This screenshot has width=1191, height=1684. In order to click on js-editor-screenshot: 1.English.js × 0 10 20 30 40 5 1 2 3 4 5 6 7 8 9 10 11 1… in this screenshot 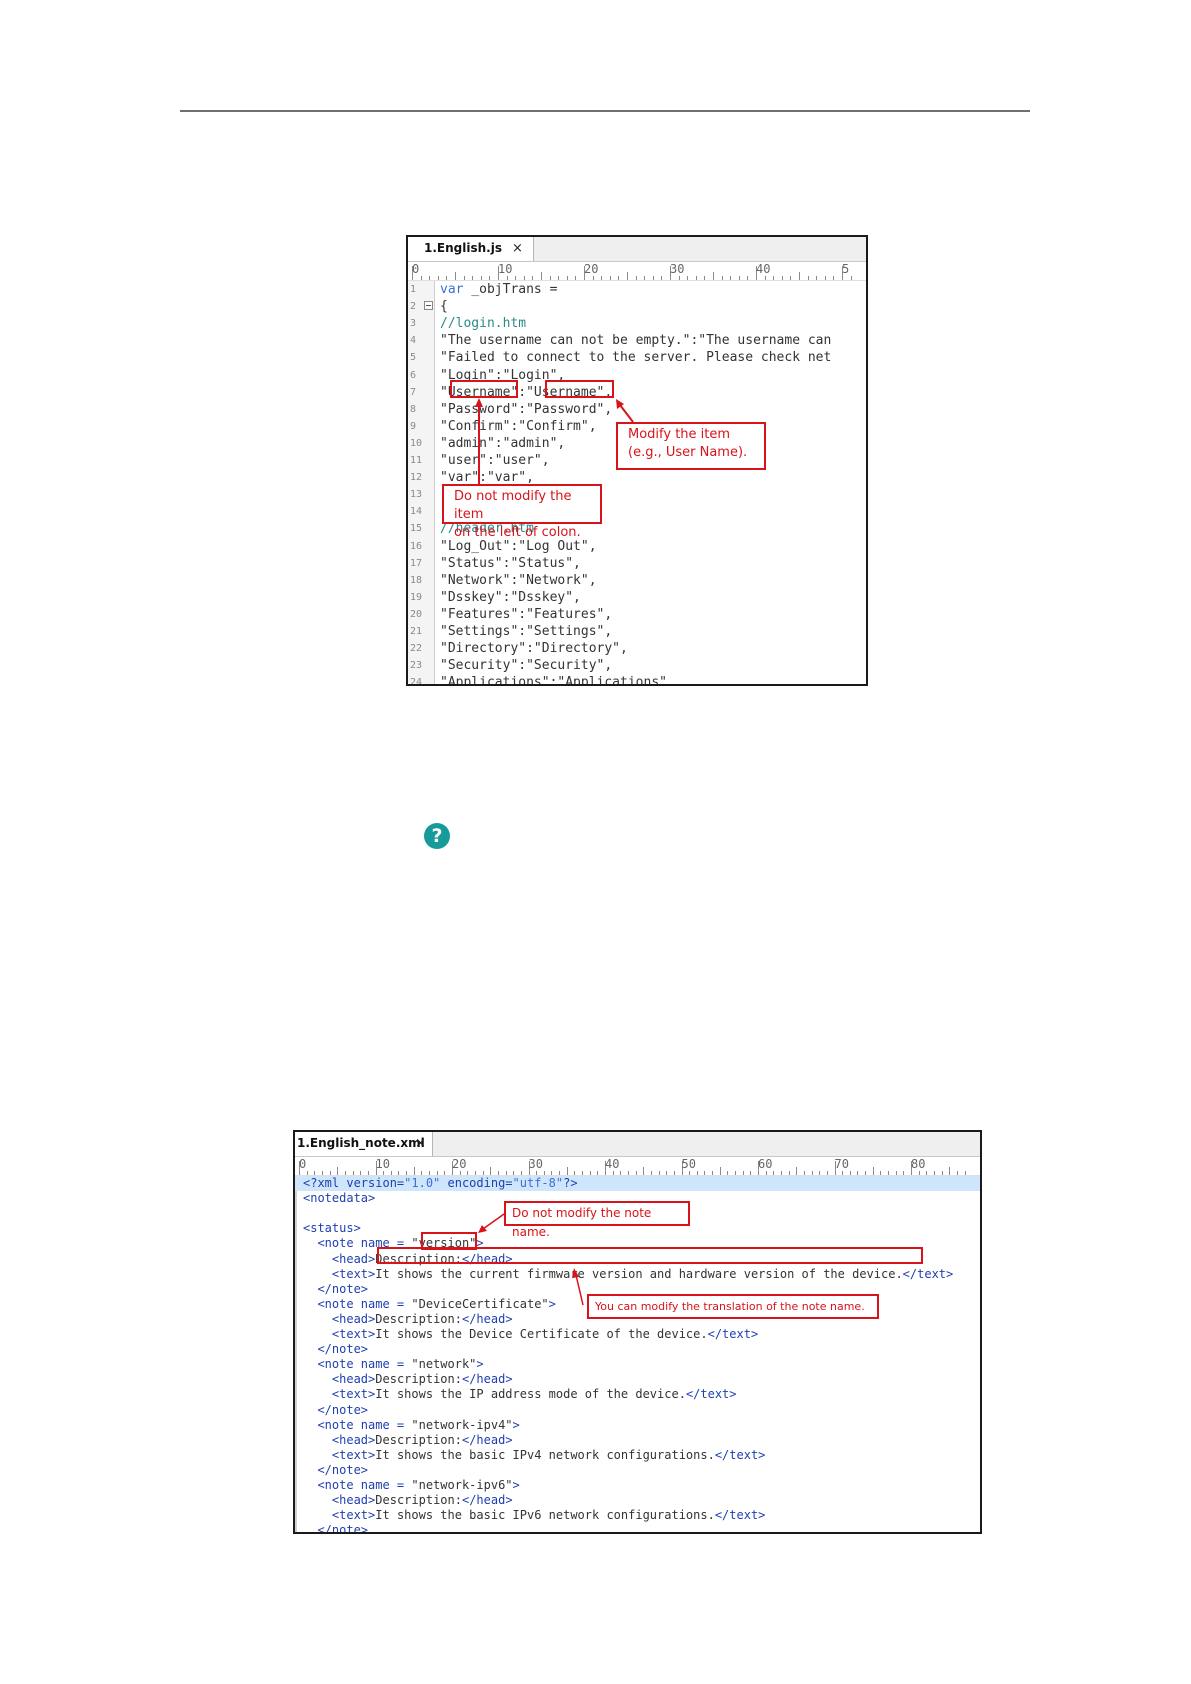, I will do `click(637, 460)`.